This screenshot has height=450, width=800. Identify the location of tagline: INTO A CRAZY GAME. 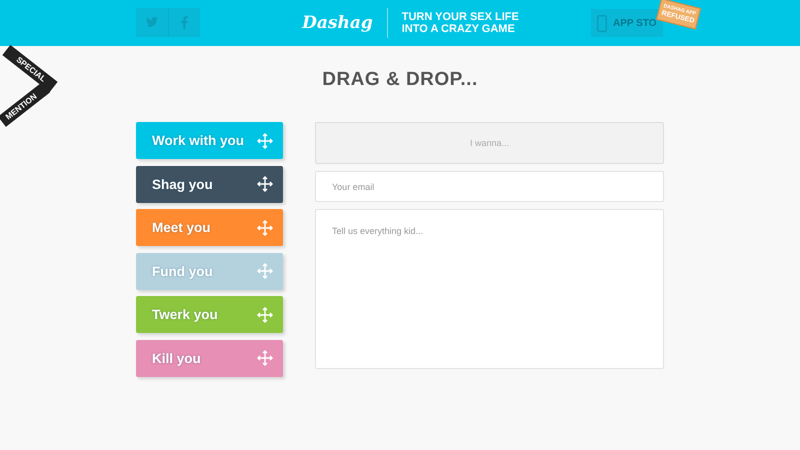
(459, 29).